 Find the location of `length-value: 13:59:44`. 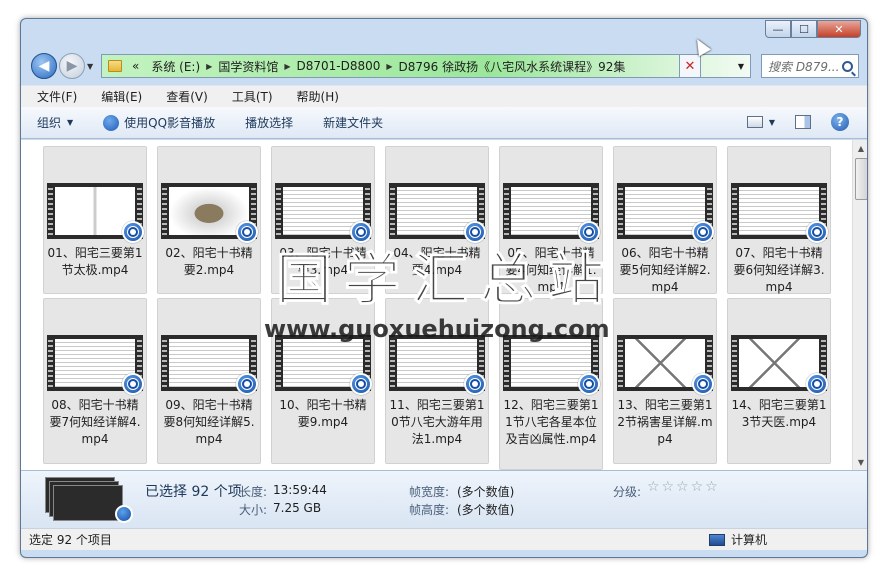

length-value: 13:59:44 is located at coordinates (300, 490).